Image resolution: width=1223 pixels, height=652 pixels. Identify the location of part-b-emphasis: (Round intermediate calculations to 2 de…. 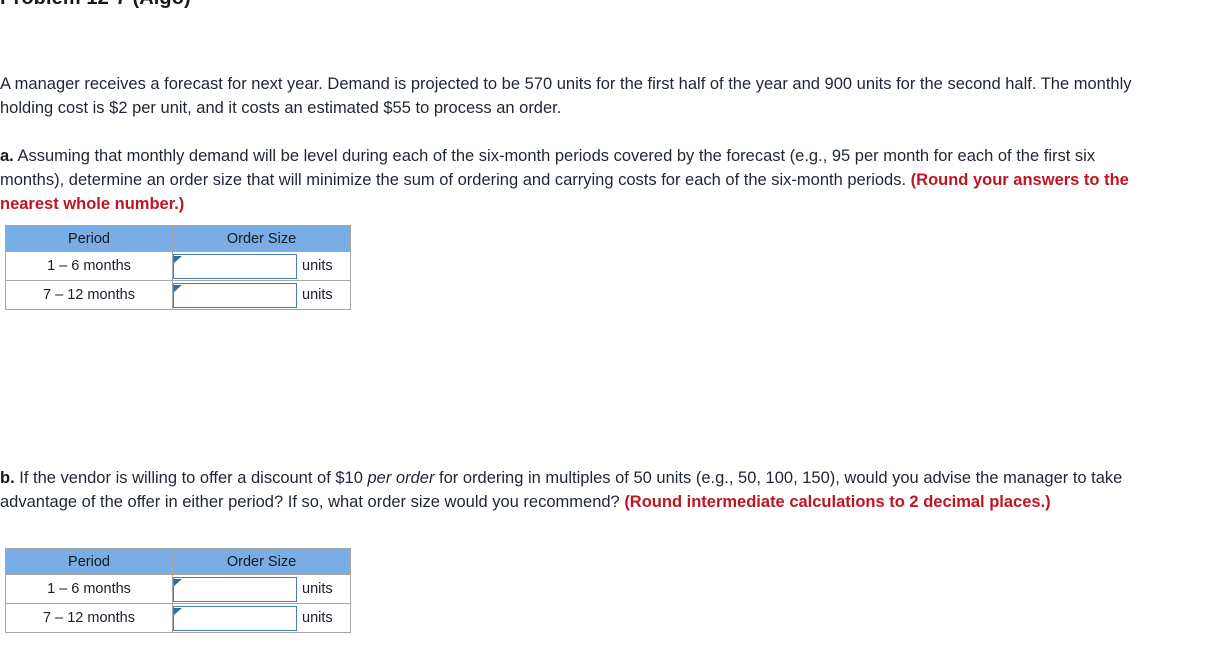
(837, 501).